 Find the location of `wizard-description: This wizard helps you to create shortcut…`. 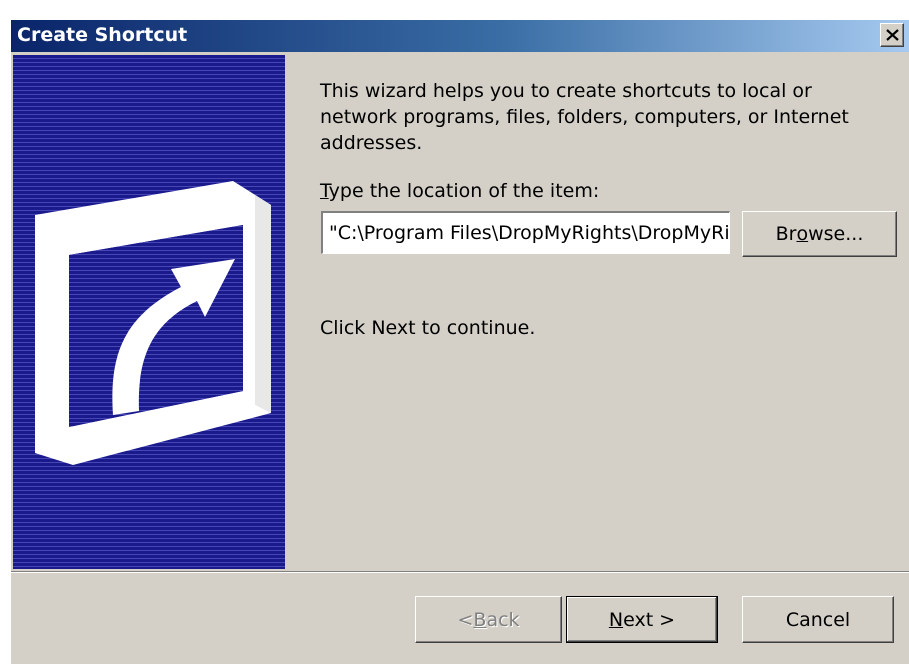

wizard-description: This wizard helps you to create shortcut… is located at coordinates (584, 117).